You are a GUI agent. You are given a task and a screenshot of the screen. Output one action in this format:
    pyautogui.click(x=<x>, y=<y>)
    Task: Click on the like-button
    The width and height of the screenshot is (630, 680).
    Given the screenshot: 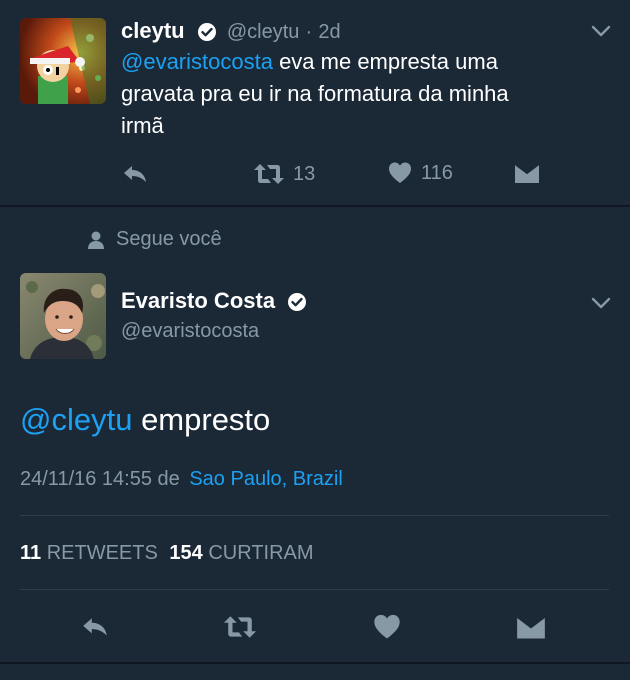 What is the action you would take?
    pyautogui.click(x=387, y=627)
    